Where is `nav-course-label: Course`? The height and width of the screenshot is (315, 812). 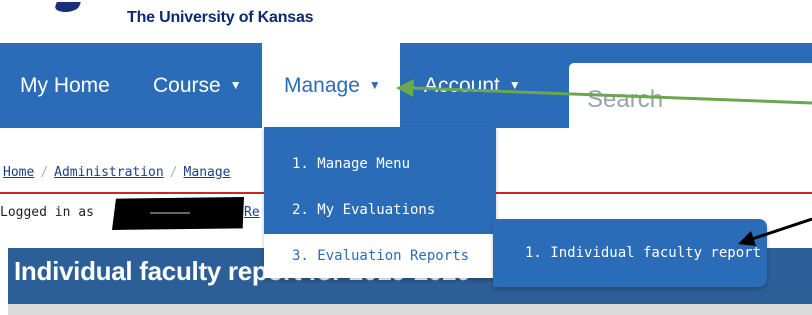
nav-course-label: Course is located at coordinates (187, 85).